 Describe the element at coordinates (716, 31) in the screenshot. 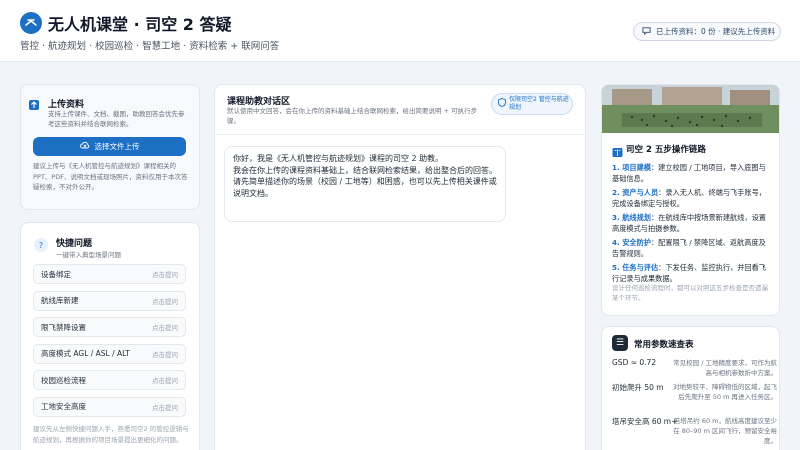

I see `upload-status-text: 已上传资料：0 份 · 建议先上传资料` at that location.